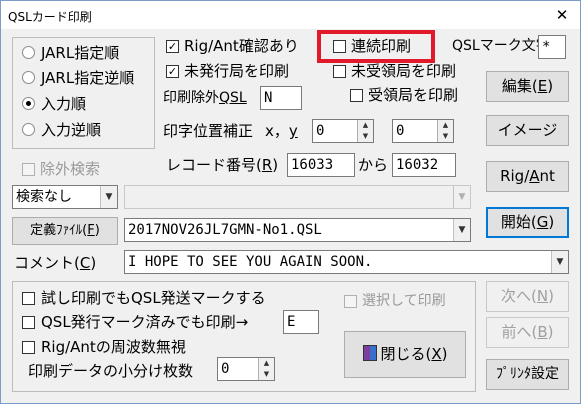 The width and height of the screenshot is (581, 404). Describe the element at coordinates (527, 374) in the screenshot. I see `printer-setup-button: ﾌﾟﾘﾝﾀ設定` at that location.